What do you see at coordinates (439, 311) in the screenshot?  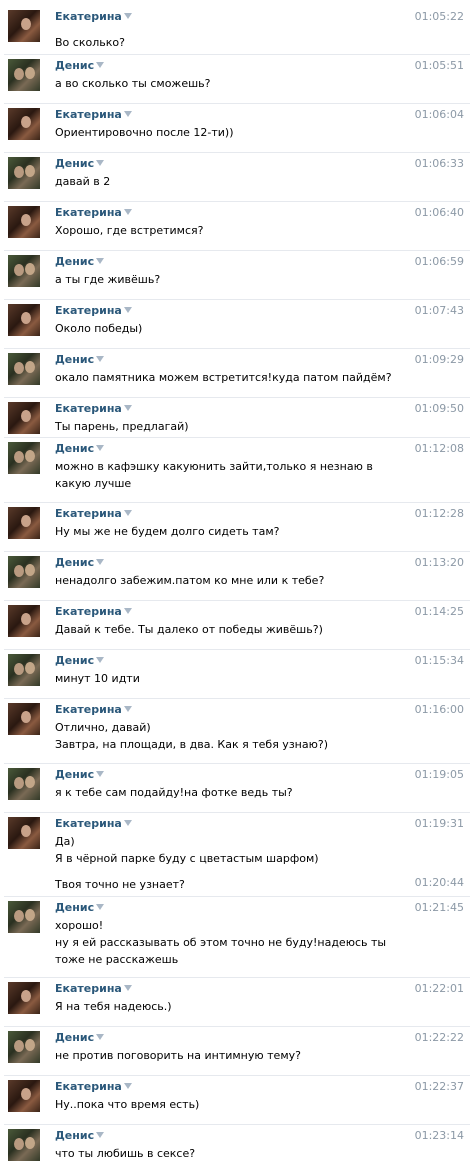 I see `message-timestamp: 01:07:43` at bounding box center [439, 311].